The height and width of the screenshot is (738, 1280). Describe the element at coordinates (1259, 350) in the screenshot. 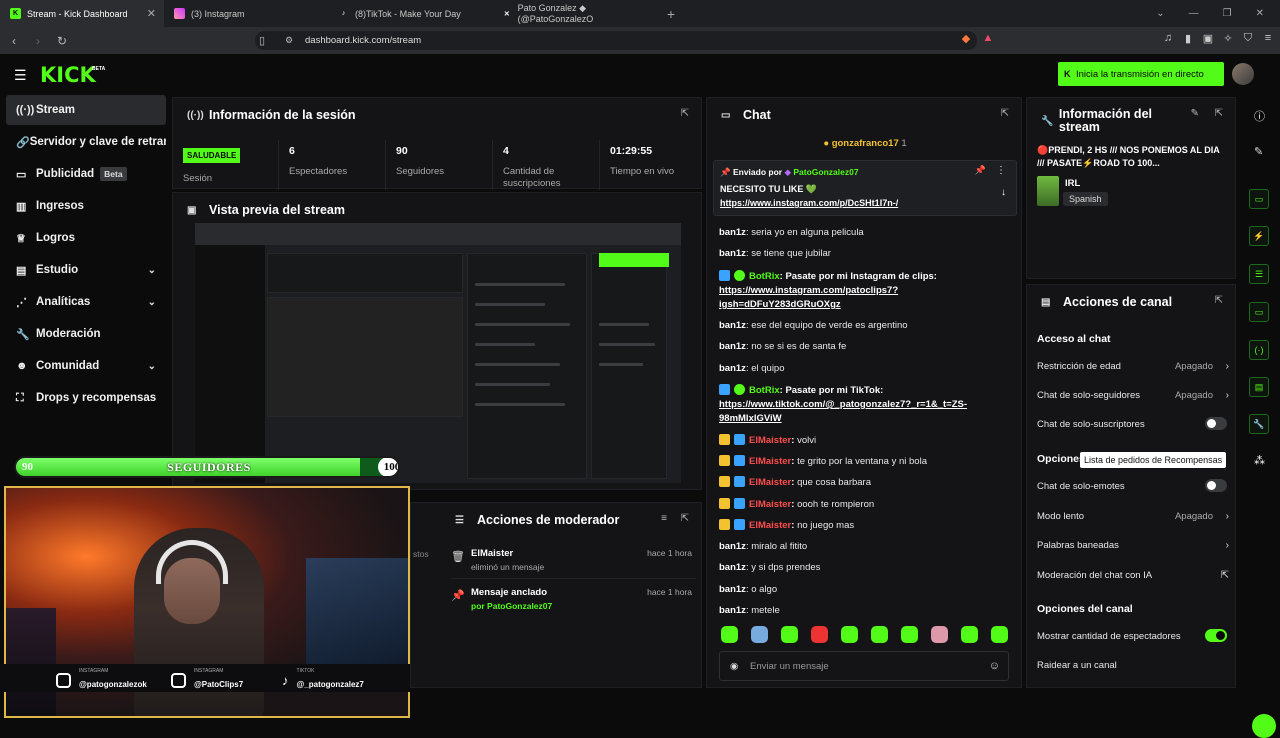

I see `broadcast-icon: (·)` at that location.